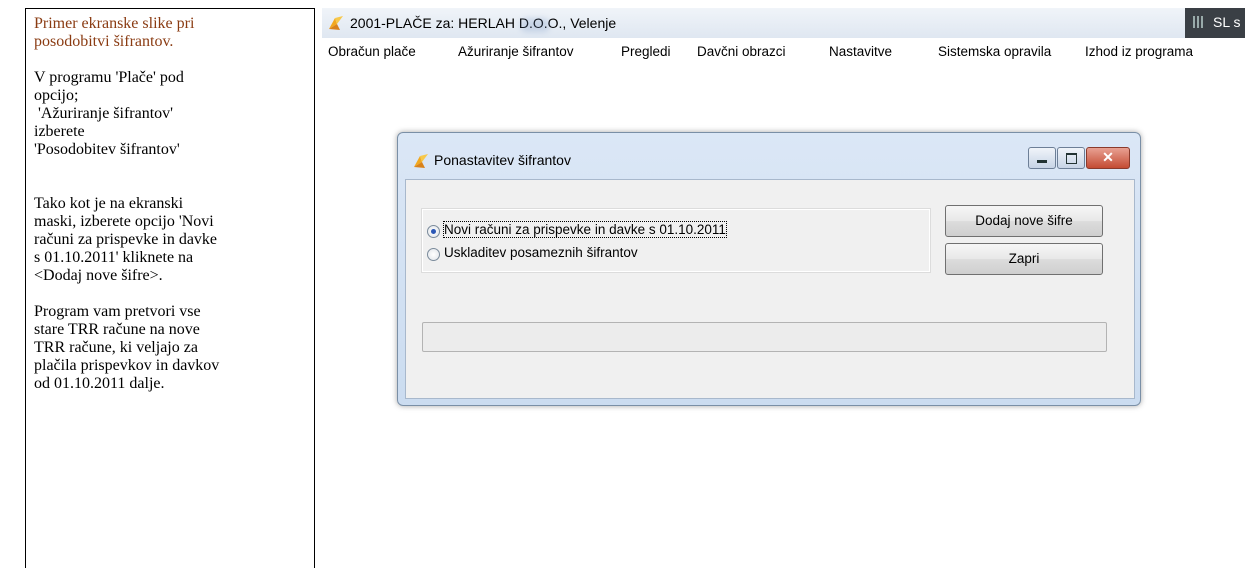 This screenshot has height=568, width=1245. I want to click on menu-obracun-place: Obračun plače, so click(372, 51).